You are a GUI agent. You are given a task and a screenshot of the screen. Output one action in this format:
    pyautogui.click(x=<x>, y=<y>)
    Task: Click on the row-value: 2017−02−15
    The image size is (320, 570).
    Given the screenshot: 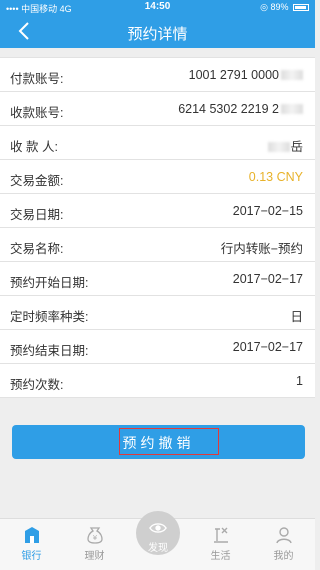 What is the action you would take?
    pyautogui.click(x=267, y=211)
    